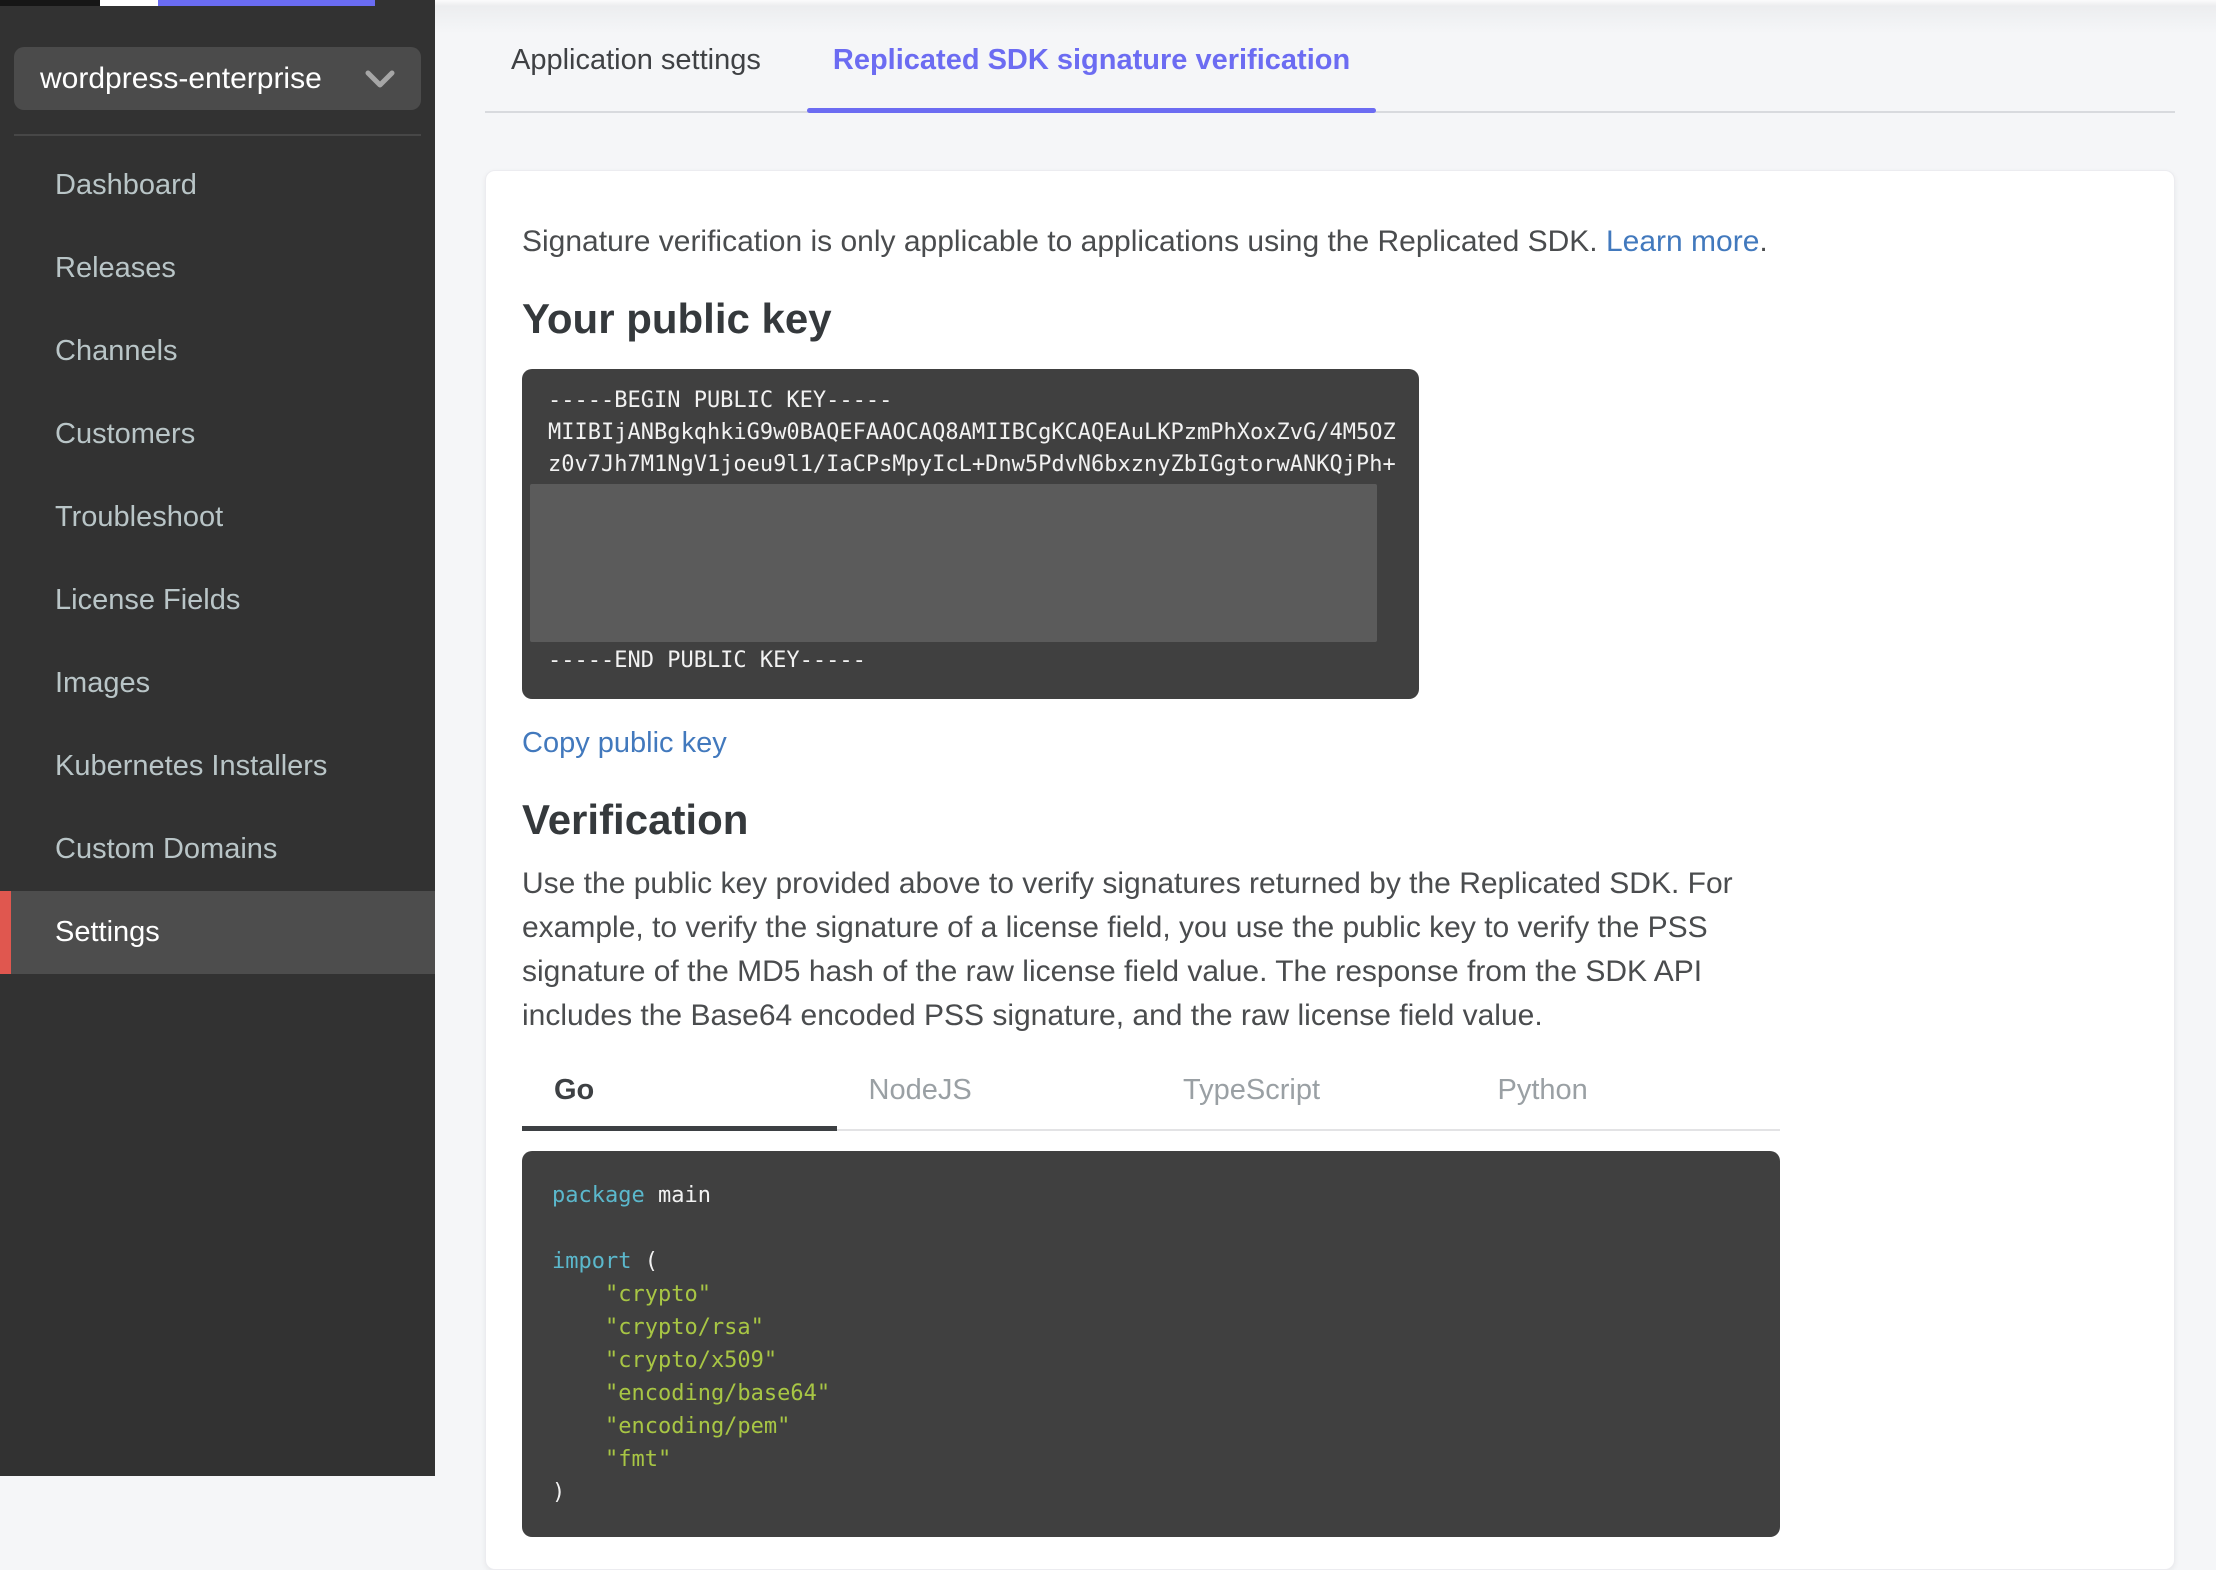  Describe the element at coordinates (1151, 1459) in the screenshot. I see `code-line: "fmt"` at that location.